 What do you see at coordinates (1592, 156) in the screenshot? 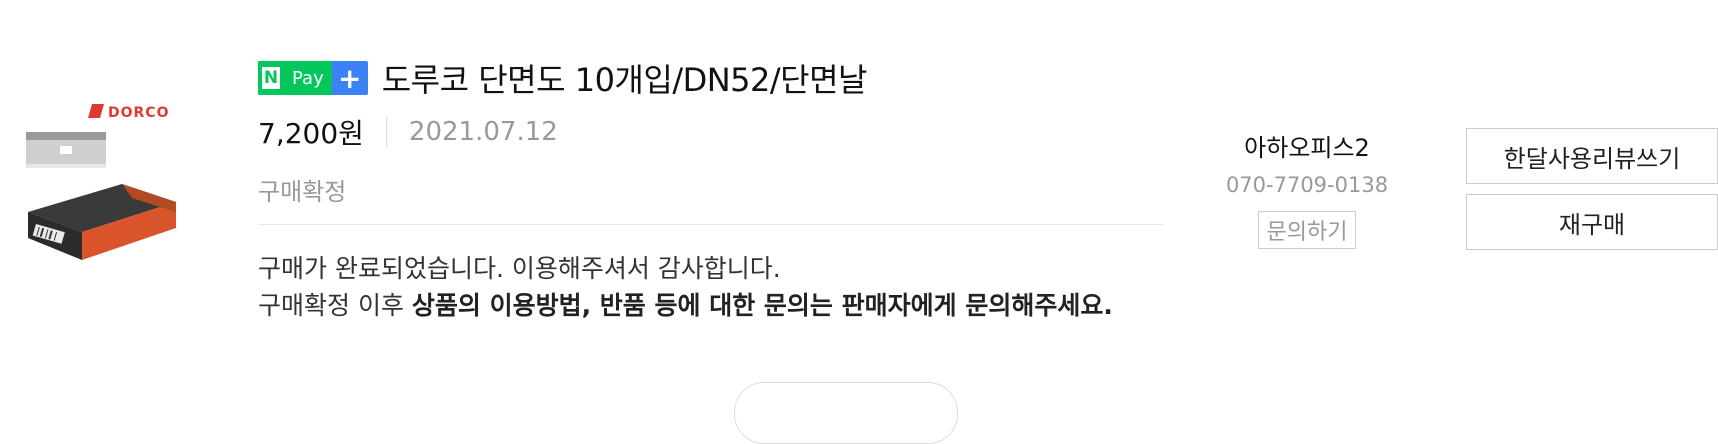
I see `write-review-button: 한달사용리뷰쓰기` at bounding box center [1592, 156].